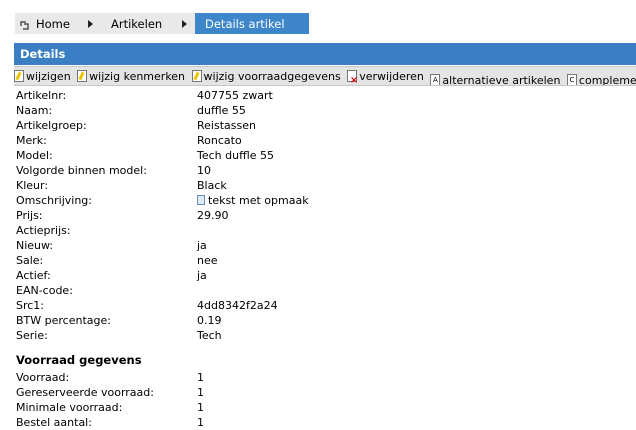 This screenshot has width=636, height=430. I want to click on detail-row: Actieprijs:, so click(316, 230).